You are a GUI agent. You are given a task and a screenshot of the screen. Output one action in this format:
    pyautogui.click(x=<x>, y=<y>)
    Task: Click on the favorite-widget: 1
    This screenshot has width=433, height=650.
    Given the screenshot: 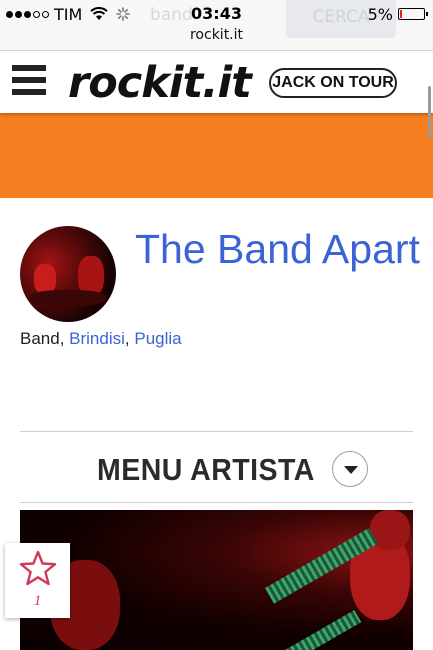 What is the action you would take?
    pyautogui.click(x=37, y=580)
    